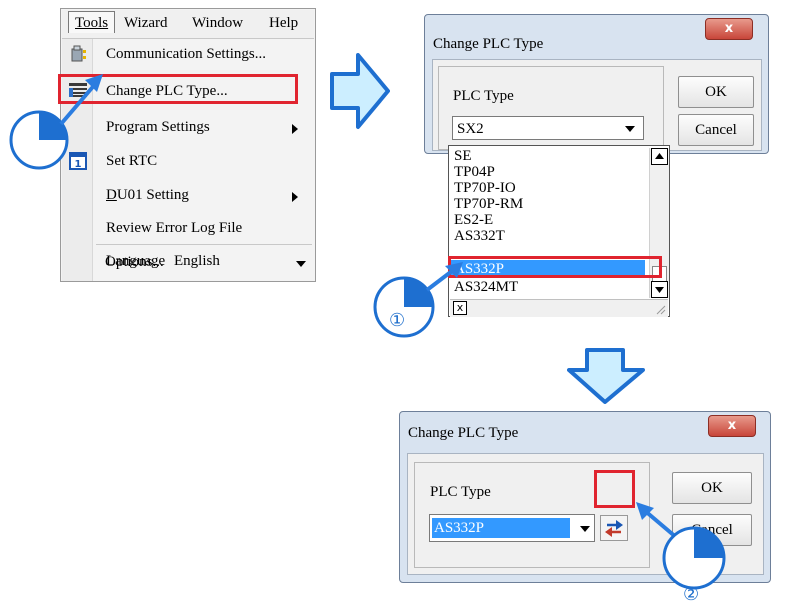 This screenshot has width=789, height=610. I want to click on change-plc-type-dialog-1: Change PLC Type x PLC Type SX2 OK Cancel, so click(596, 84).